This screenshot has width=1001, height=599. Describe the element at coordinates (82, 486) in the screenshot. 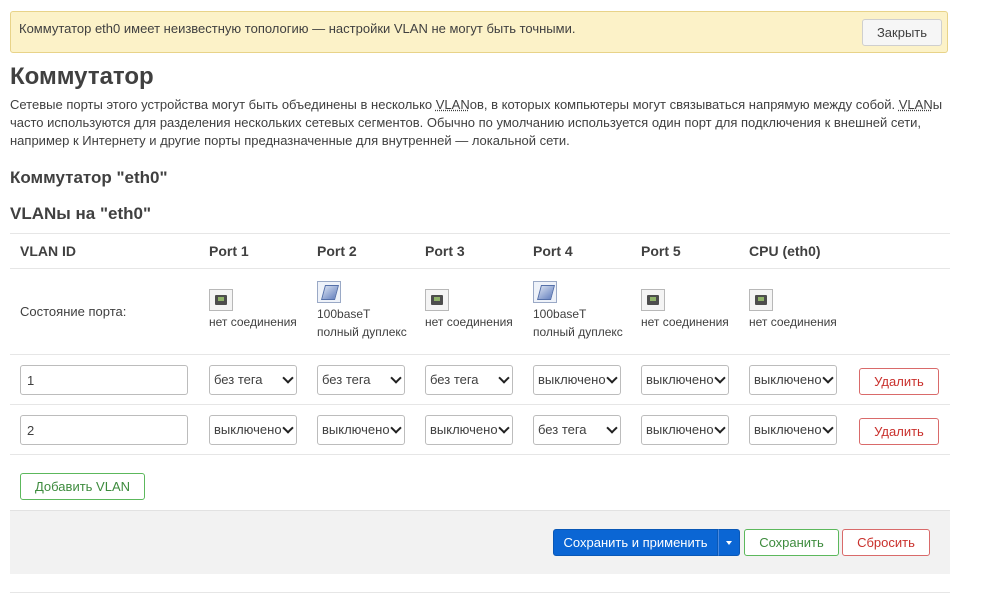

I see `add-vlan-button: Добавить VLAN` at that location.